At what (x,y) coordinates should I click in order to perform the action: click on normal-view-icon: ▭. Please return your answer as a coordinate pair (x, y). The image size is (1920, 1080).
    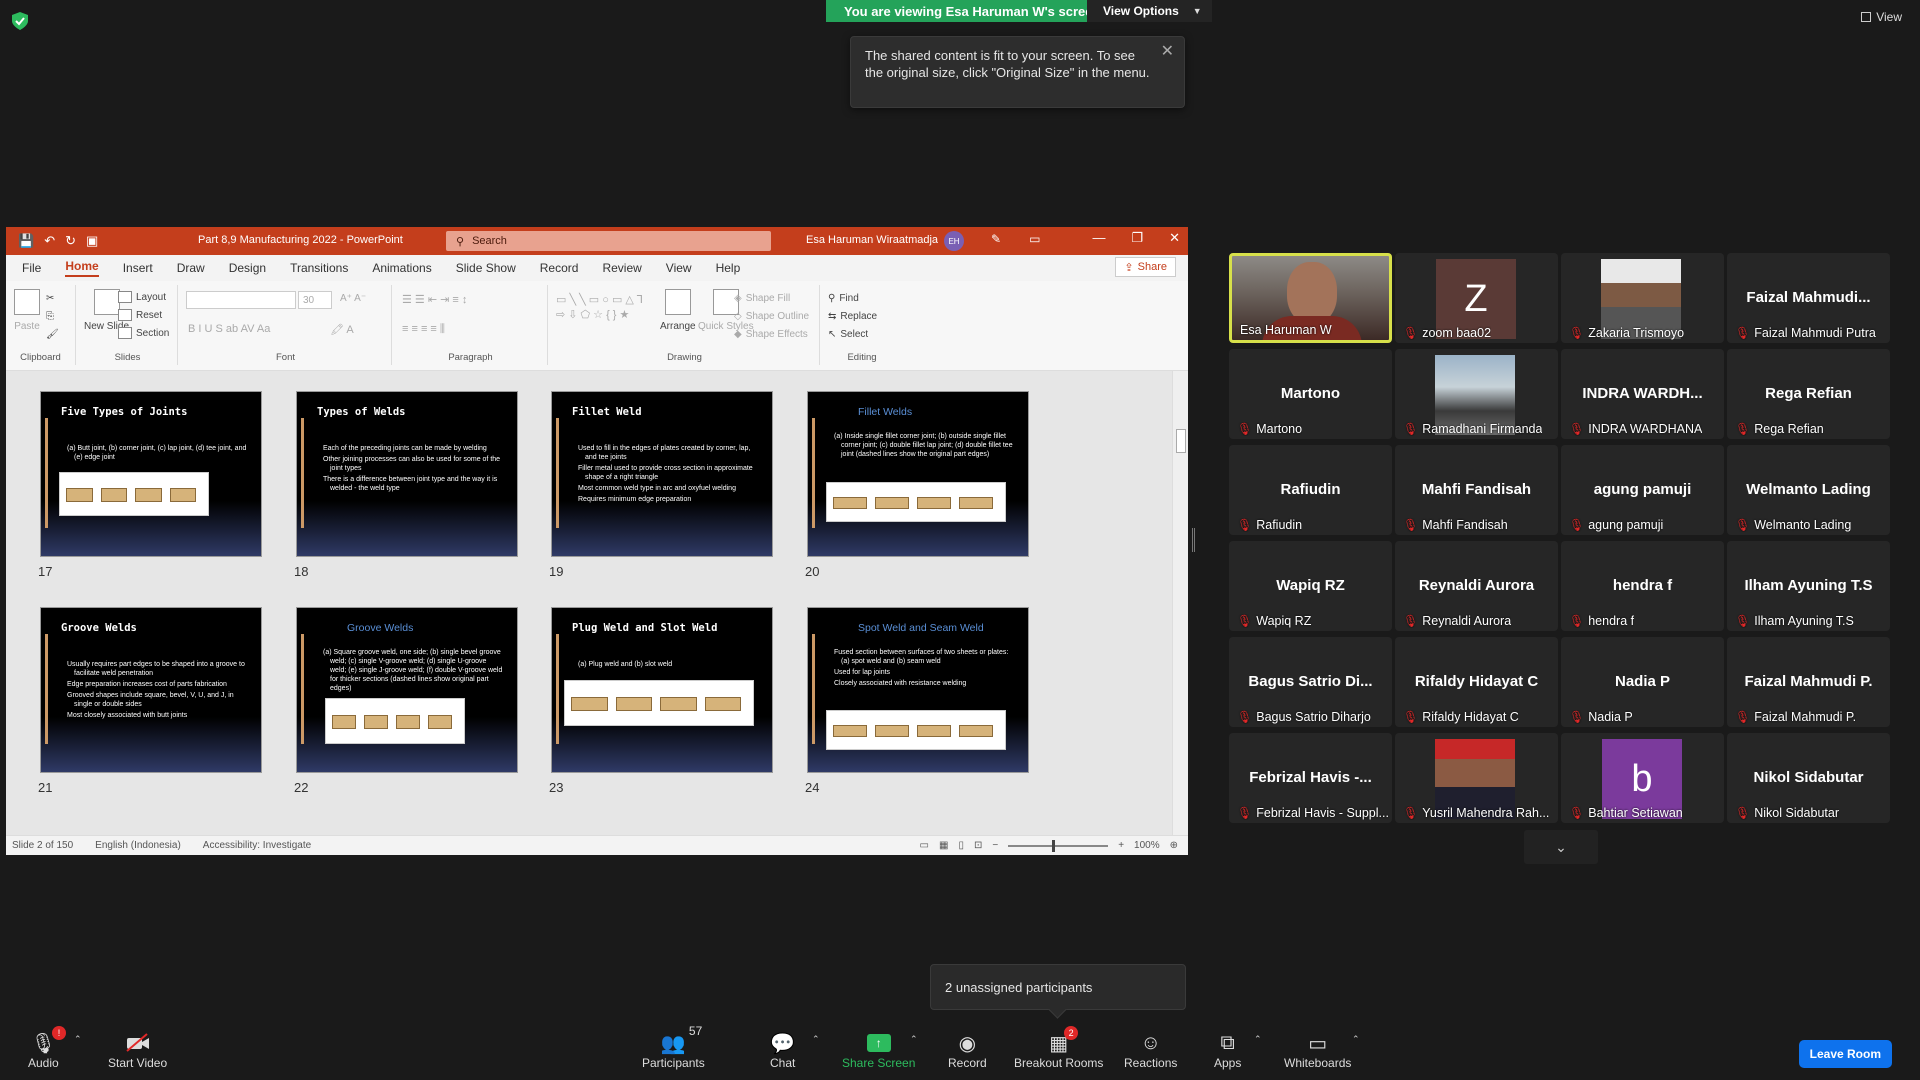
    Looking at the image, I should click on (924, 845).